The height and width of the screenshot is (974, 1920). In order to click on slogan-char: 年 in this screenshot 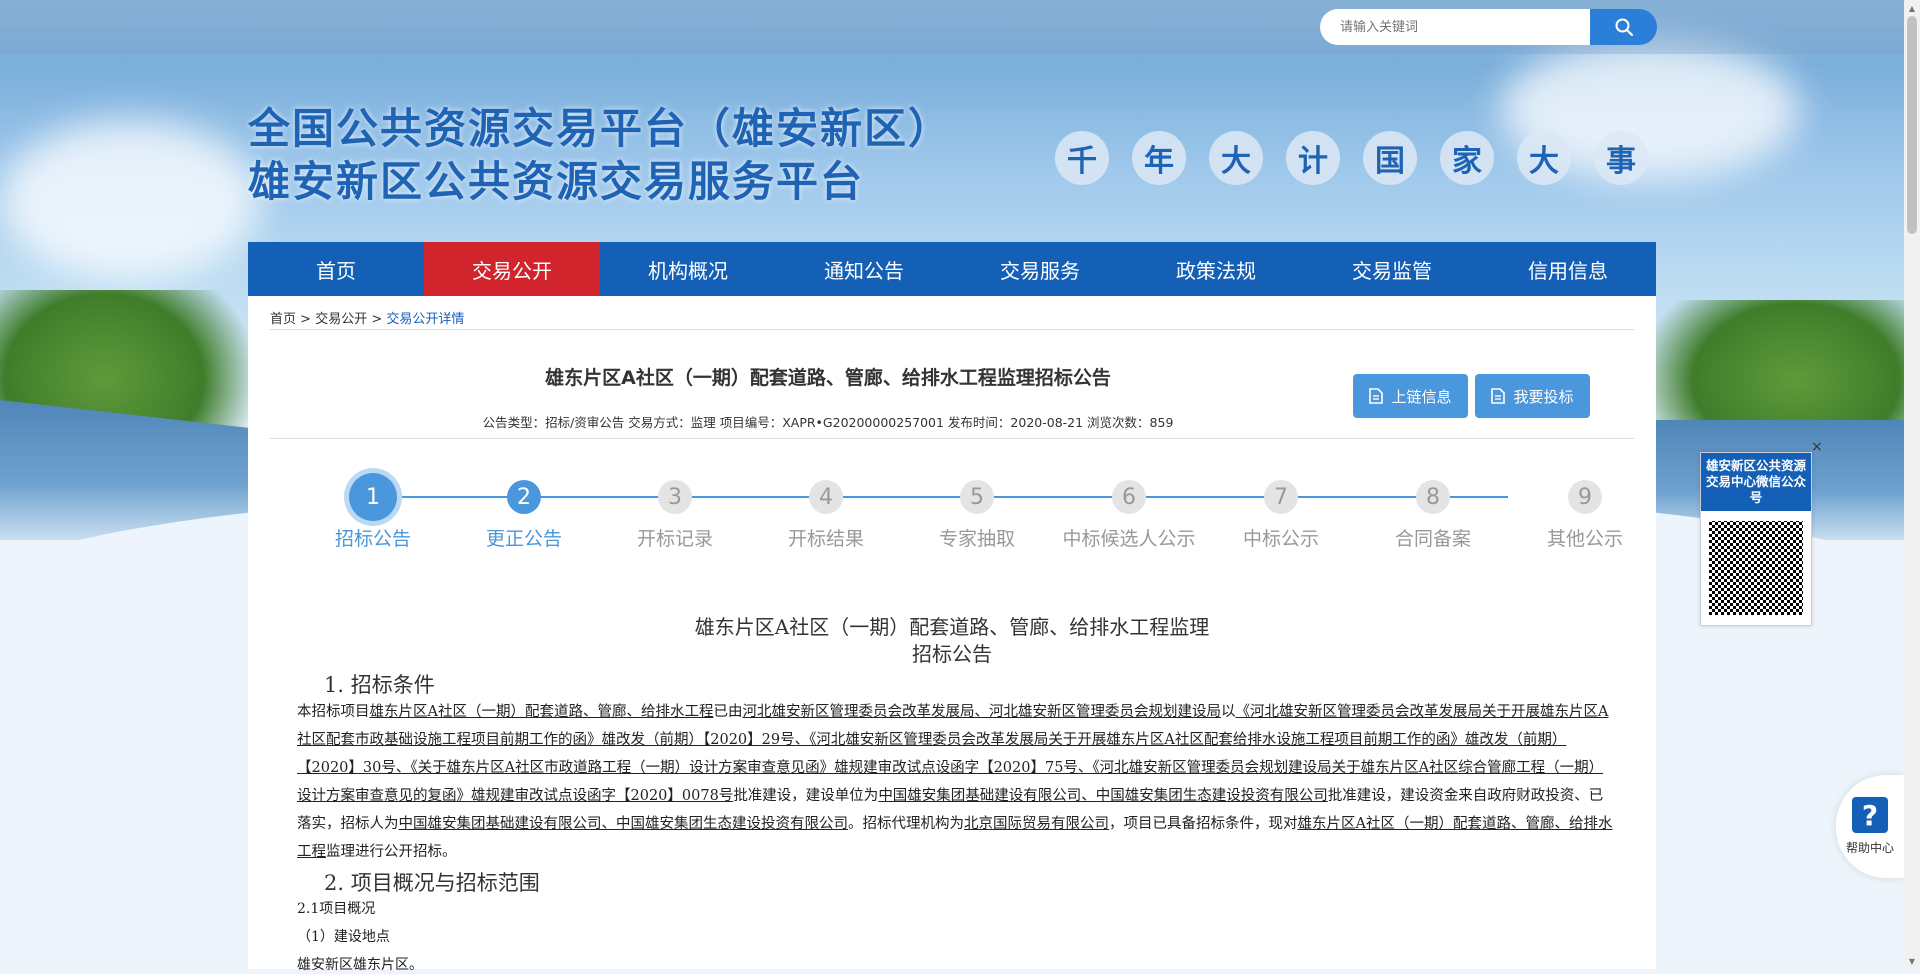, I will do `click(1159, 158)`.